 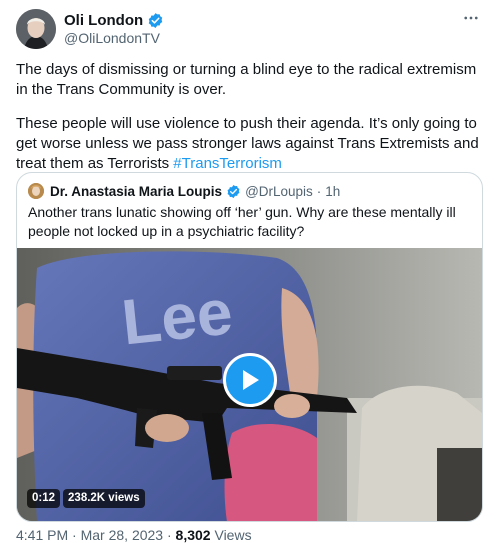 What do you see at coordinates (227, 163) in the screenshot?
I see `hashtag-link: #TransTerrorism` at bounding box center [227, 163].